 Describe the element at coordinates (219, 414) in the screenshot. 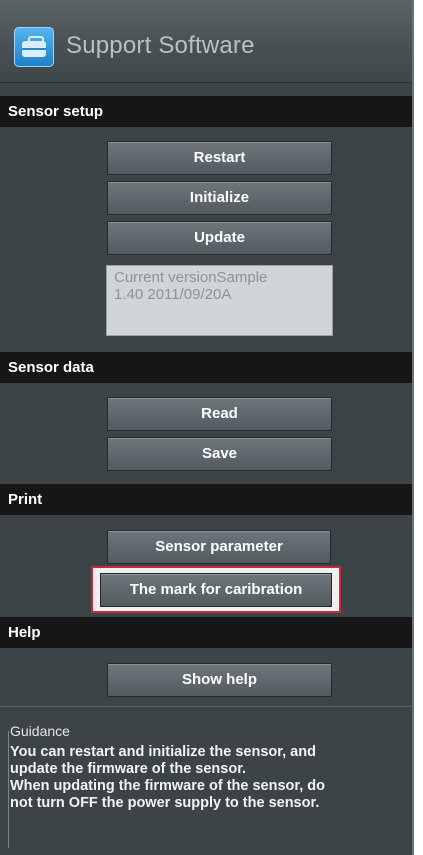

I see `read-button: Read` at that location.